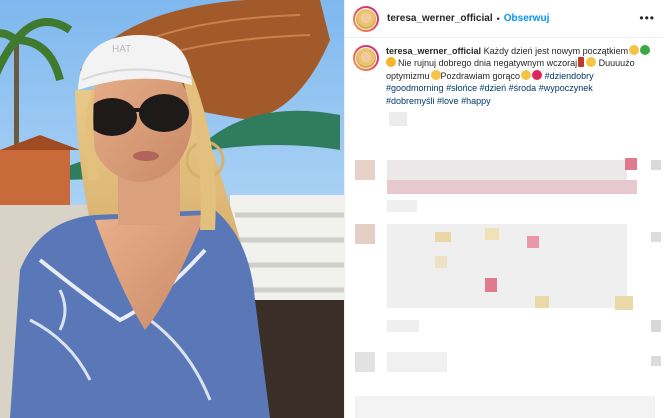 The height and width of the screenshot is (418, 664). What do you see at coordinates (410, 101) in the screenshot?
I see `hashtag-link: #dobremyśli` at bounding box center [410, 101].